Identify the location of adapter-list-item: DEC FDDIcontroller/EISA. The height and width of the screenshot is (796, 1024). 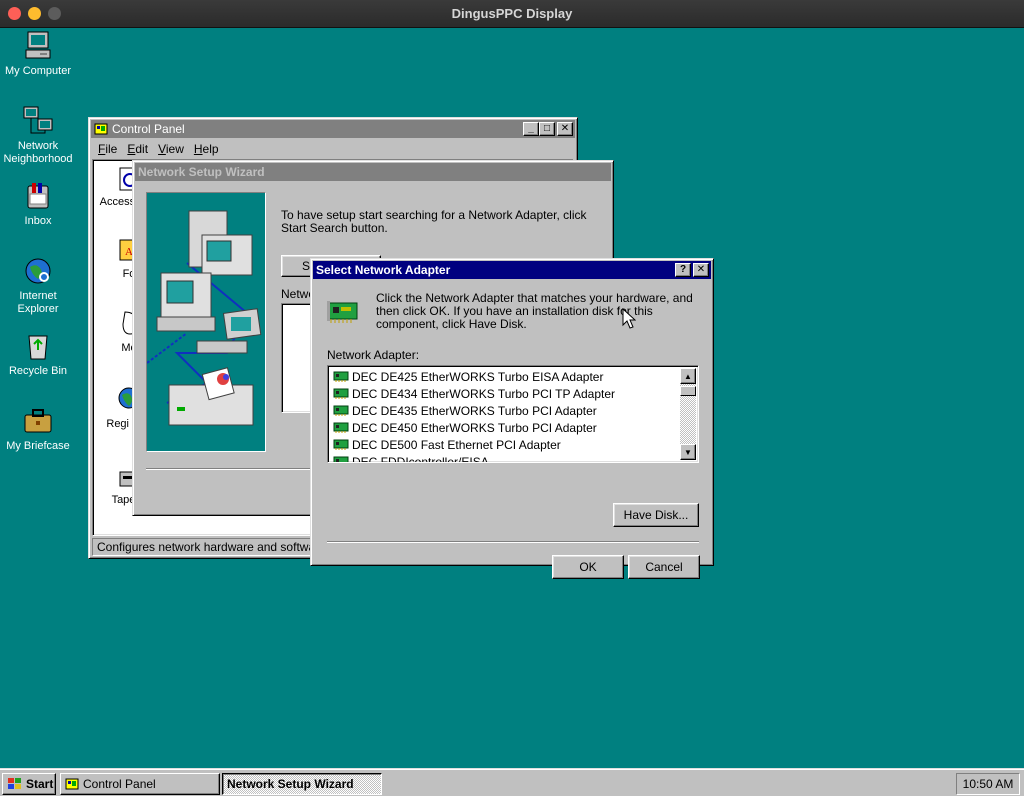
(505, 458).